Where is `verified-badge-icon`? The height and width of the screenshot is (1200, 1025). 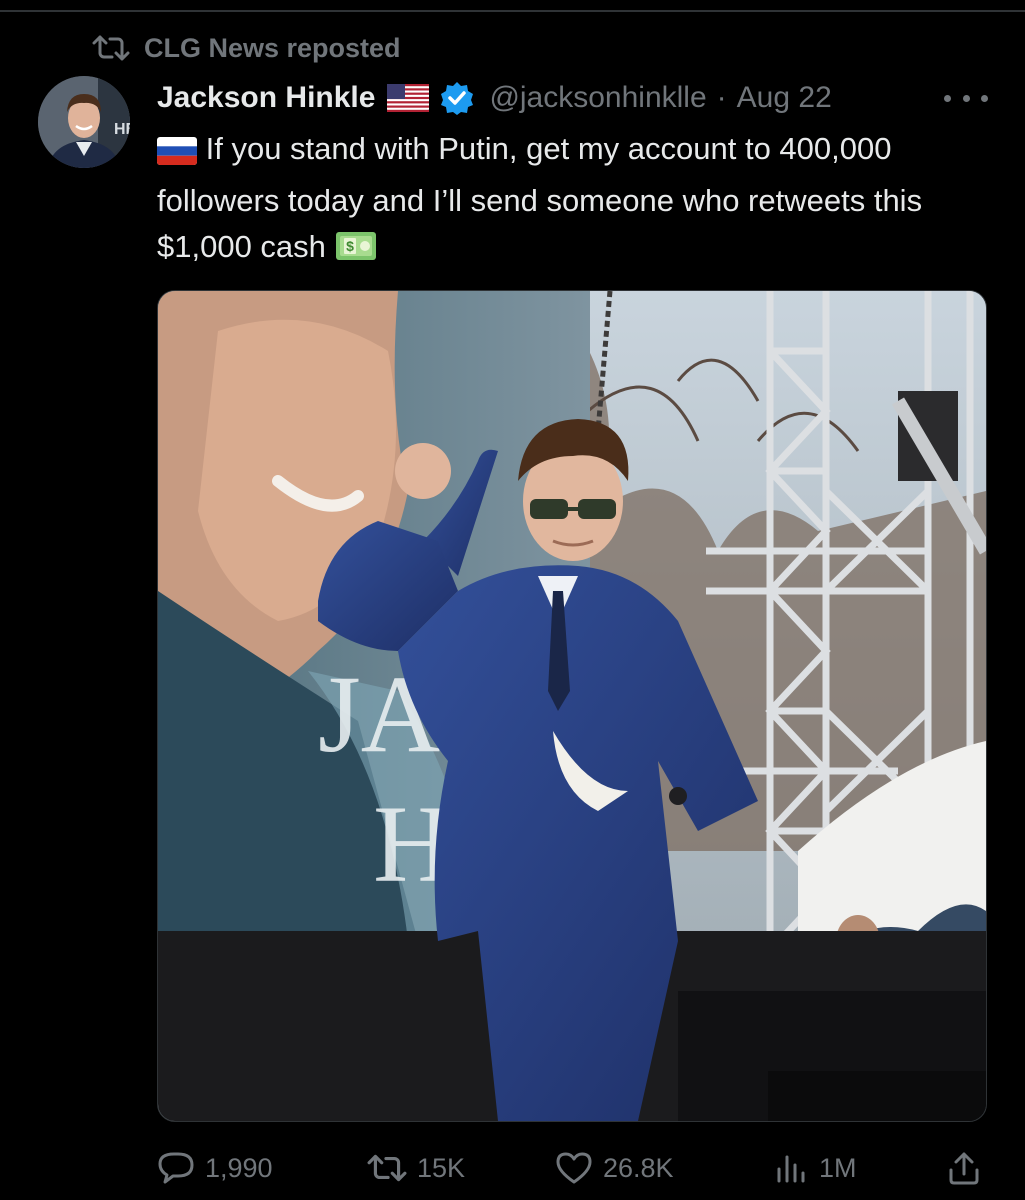 verified-badge-icon is located at coordinates (452, 98).